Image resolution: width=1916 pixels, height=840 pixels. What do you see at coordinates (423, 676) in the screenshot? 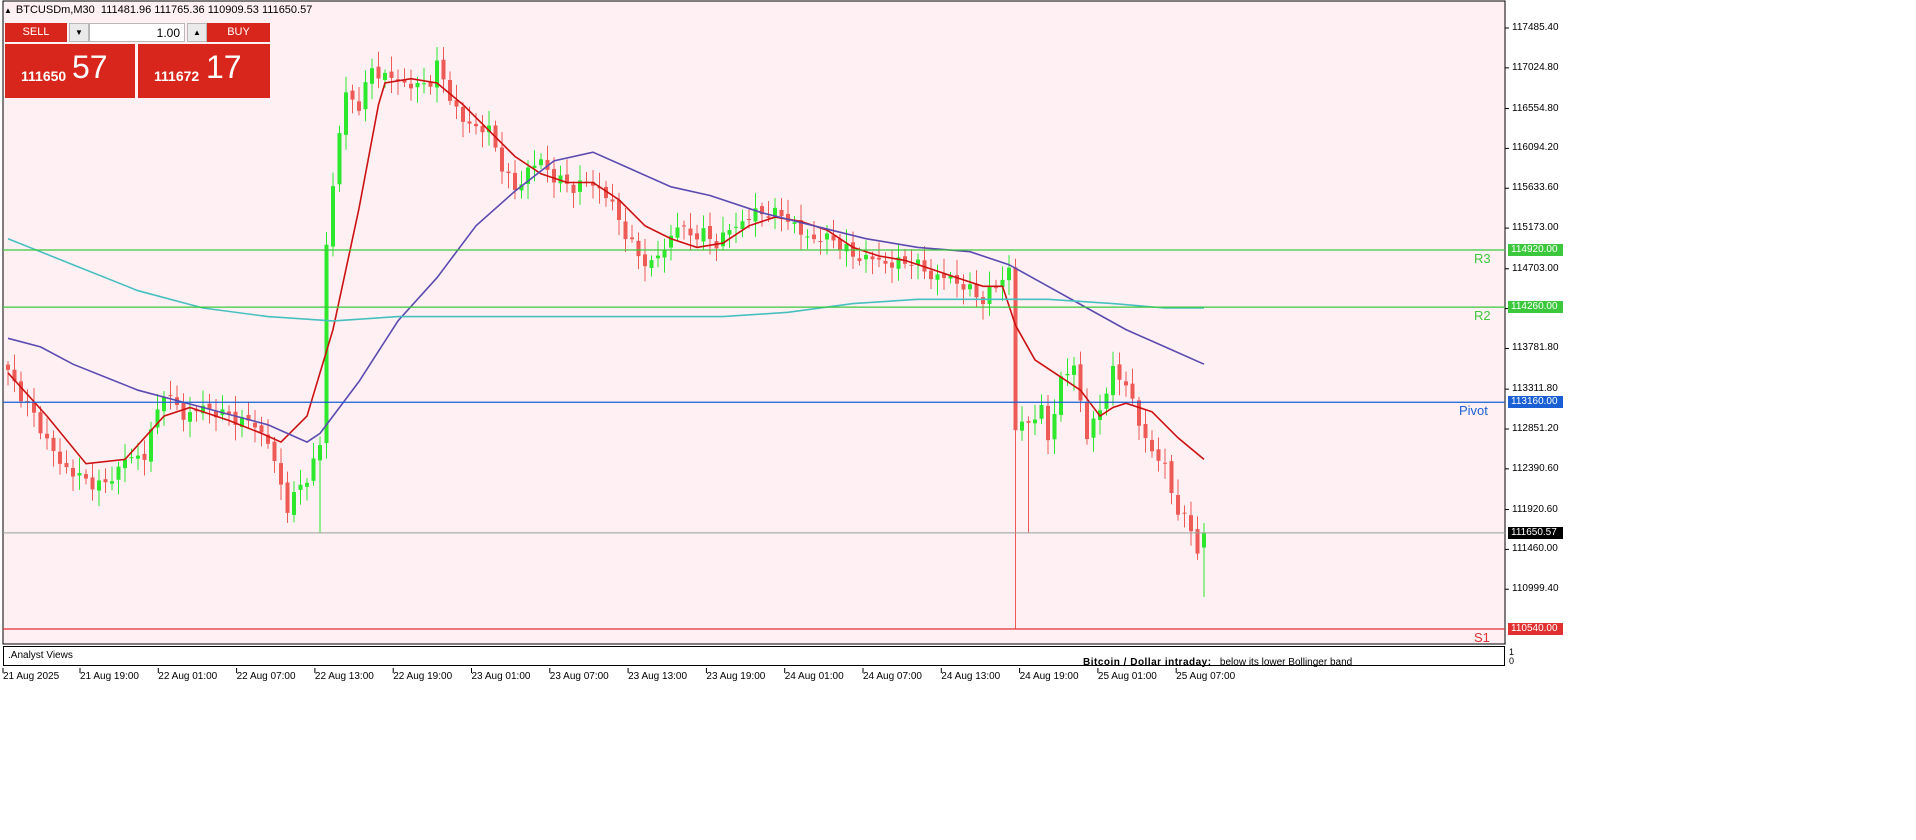
I see `x-tick-label: 22 Aug 19:00` at bounding box center [423, 676].